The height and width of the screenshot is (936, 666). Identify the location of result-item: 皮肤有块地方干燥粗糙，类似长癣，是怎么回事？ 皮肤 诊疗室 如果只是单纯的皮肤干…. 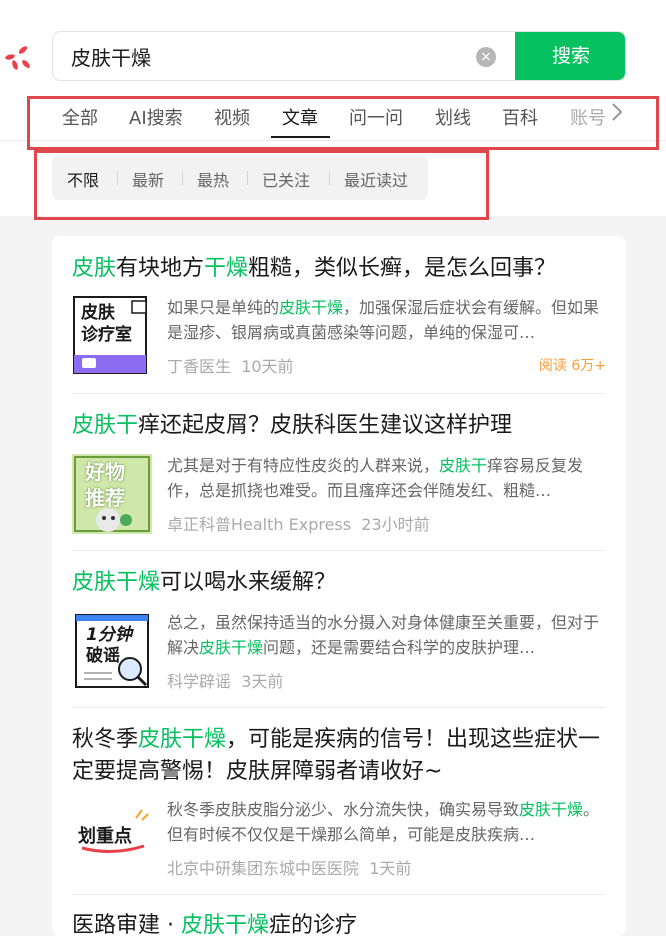
(339, 323).